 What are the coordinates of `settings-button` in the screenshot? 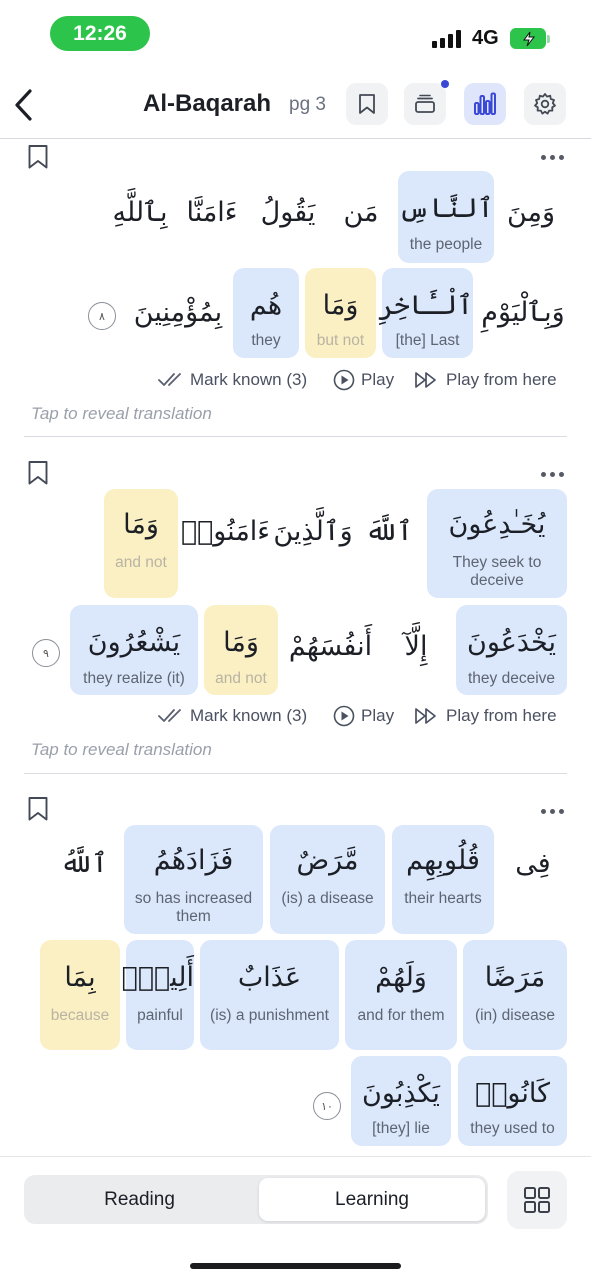 It's located at (545, 104).